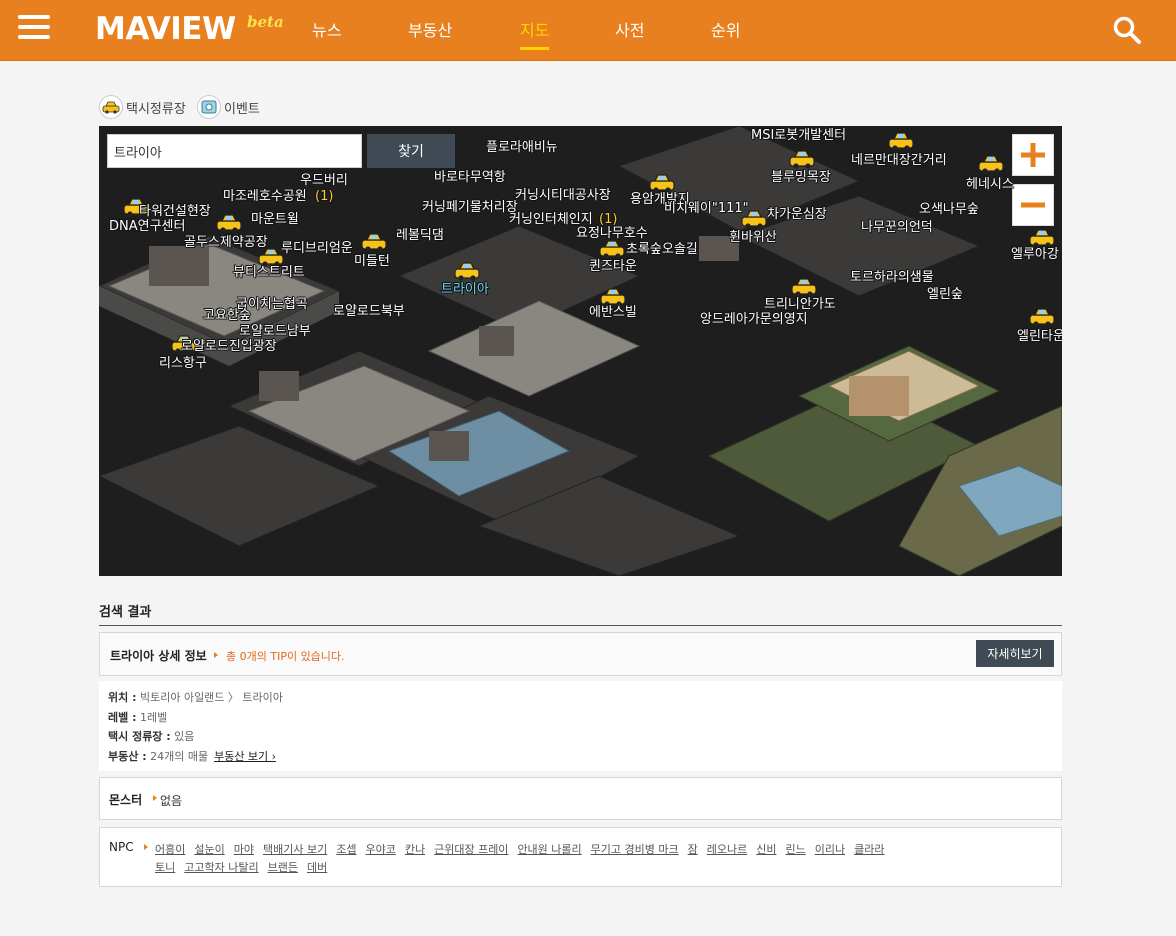 The image size is (1176, 936). What do you see at coordinates (147, 226) in the screenshot?
I see `place-label: DNA연구센터` at bounding box center [147, 226].